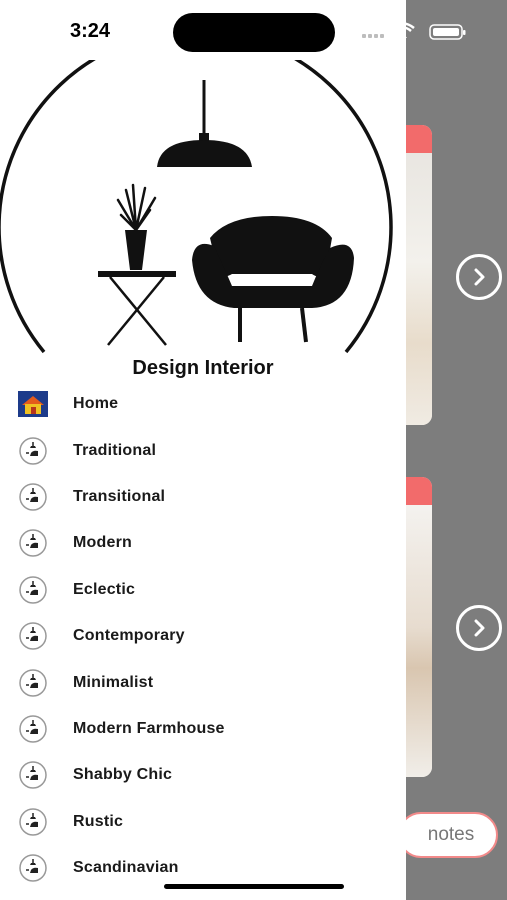  What do you see at coordinates (126, 868) in the screenshot?
I see `menu-item-label: Scandinavian` at bounding box center [126, 868].